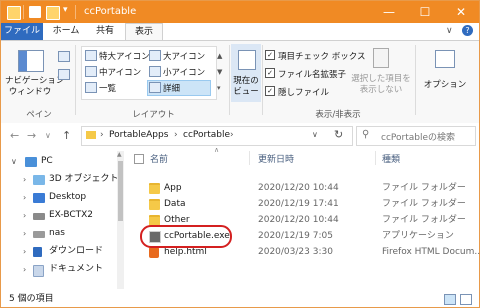 Image resolution: width=480 pixels, height=308 pixels. I want to click on file-name: App, so click(173, 188).